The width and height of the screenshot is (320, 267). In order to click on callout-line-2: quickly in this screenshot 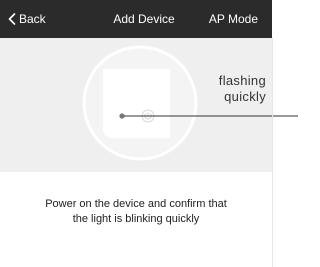, I will do `click(245, 96)`.